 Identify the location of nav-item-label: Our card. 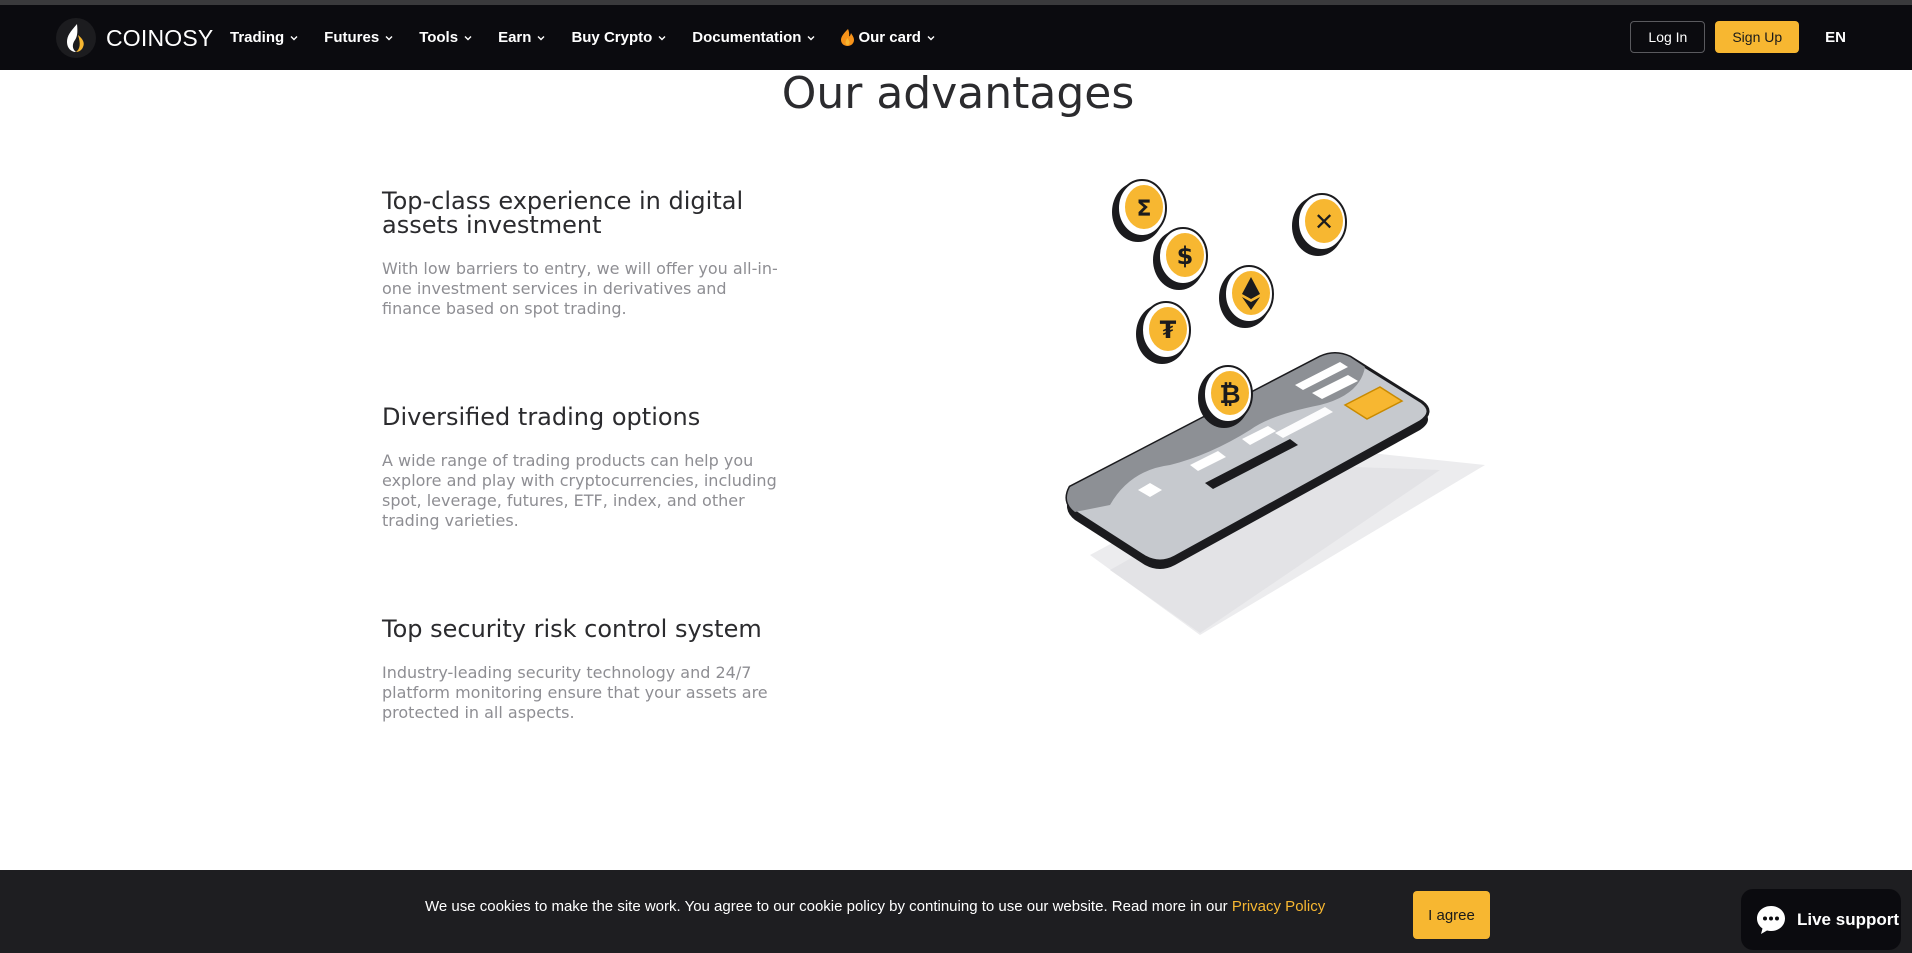
(889, 37).